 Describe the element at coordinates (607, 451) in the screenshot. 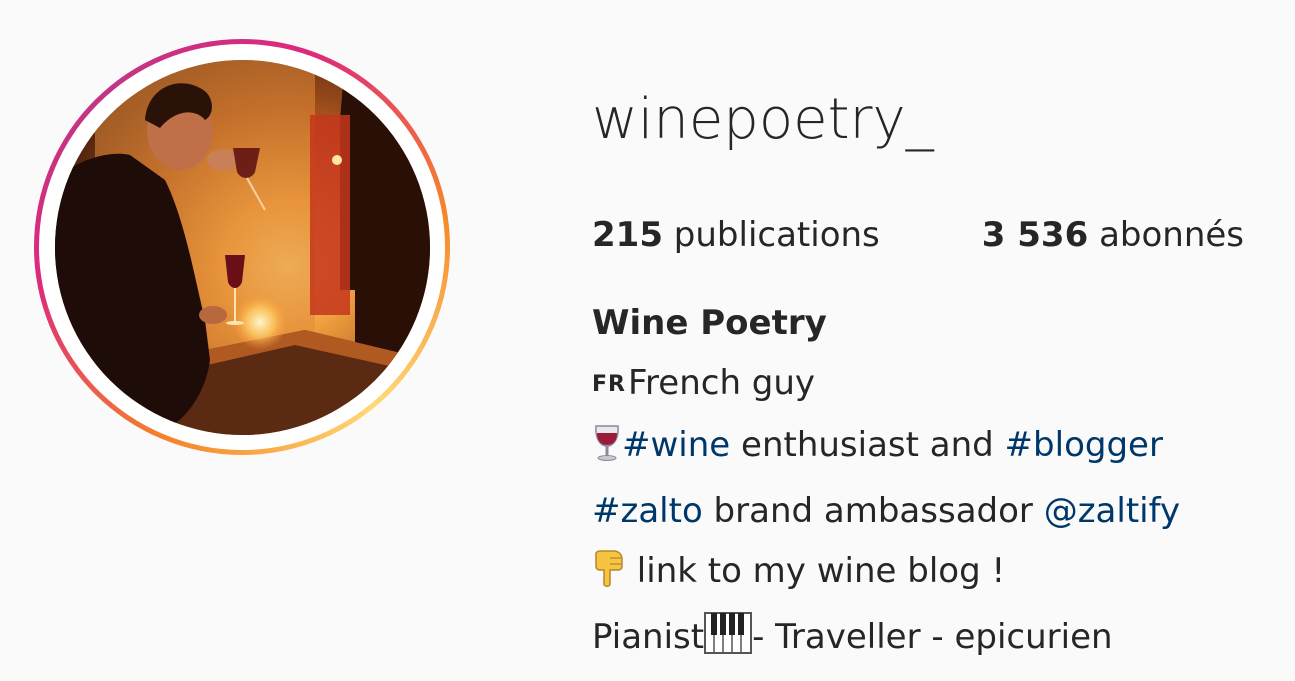

I see `wine-glass-emoji-icon` at that location.